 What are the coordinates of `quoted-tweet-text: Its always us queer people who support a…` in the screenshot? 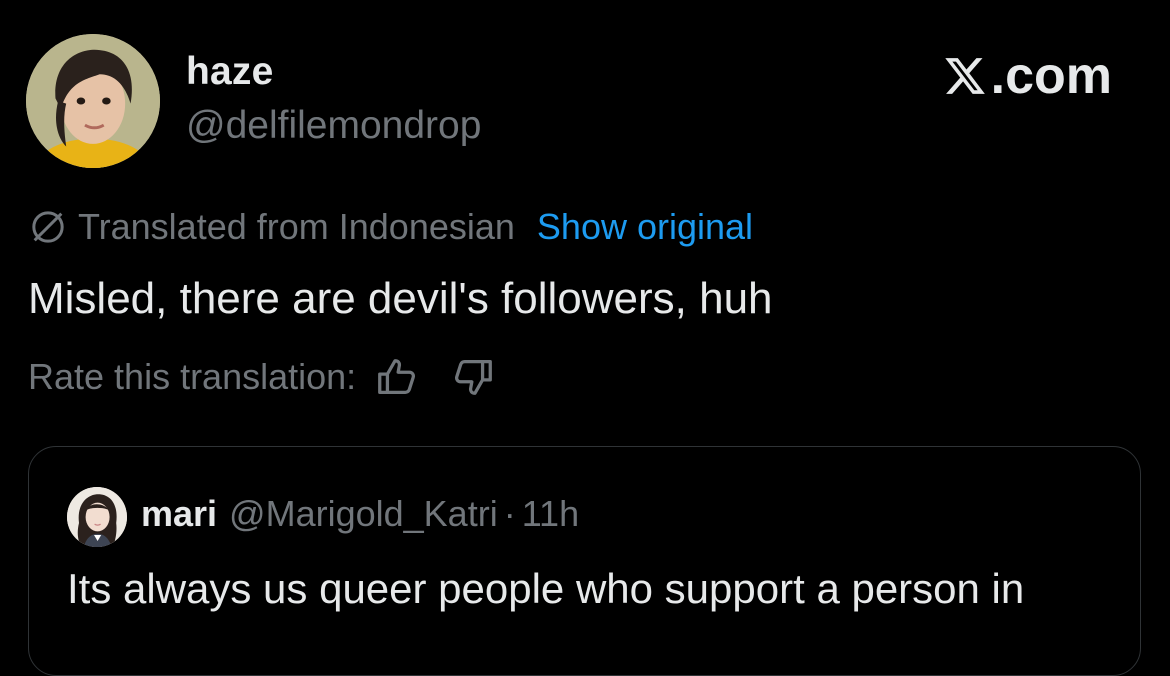 It's located at (546, 588).